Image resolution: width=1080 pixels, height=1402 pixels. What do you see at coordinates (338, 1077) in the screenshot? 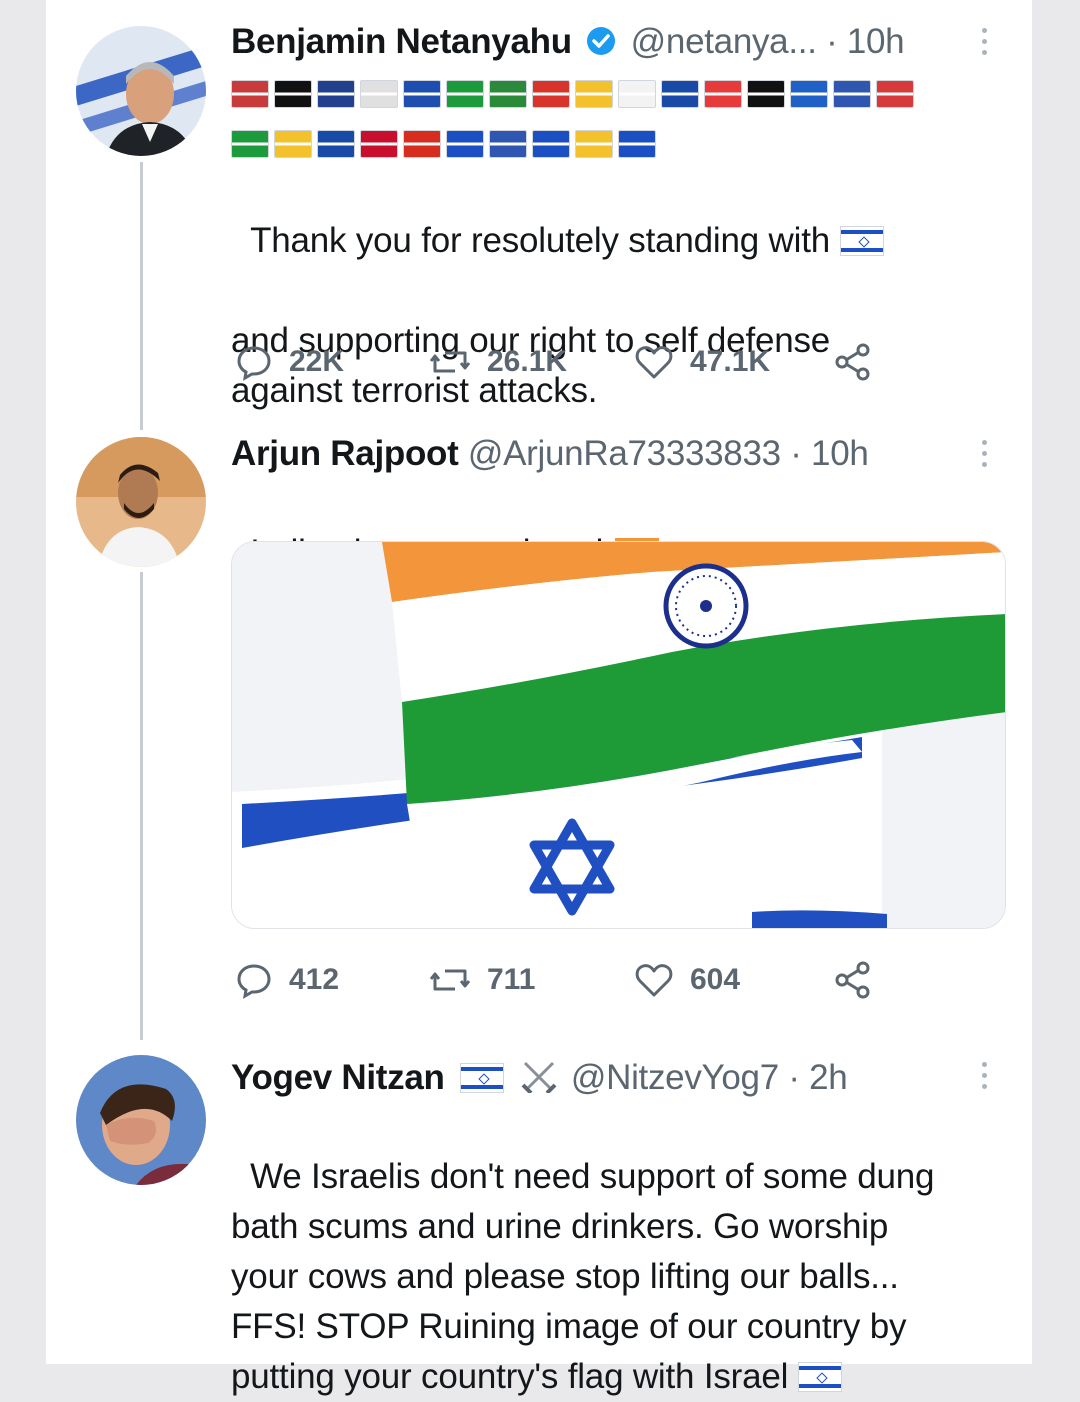
I see `author-name: Yogev Nitzan` at bounding box center [338, 1077].